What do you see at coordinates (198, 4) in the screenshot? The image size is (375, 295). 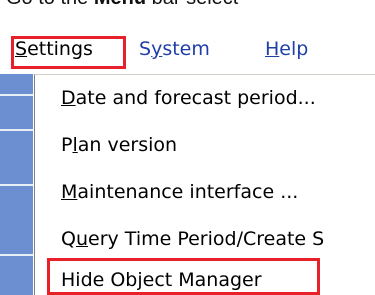 I see `instruction-suffix: bar select "` at bounding box center [198, 4].